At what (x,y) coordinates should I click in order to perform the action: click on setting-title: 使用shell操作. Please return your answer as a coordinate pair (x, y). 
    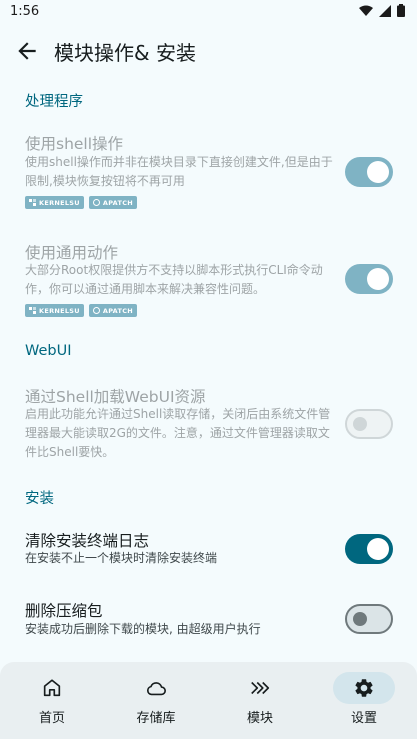
    Looking at the image, I should click on (74, 144).